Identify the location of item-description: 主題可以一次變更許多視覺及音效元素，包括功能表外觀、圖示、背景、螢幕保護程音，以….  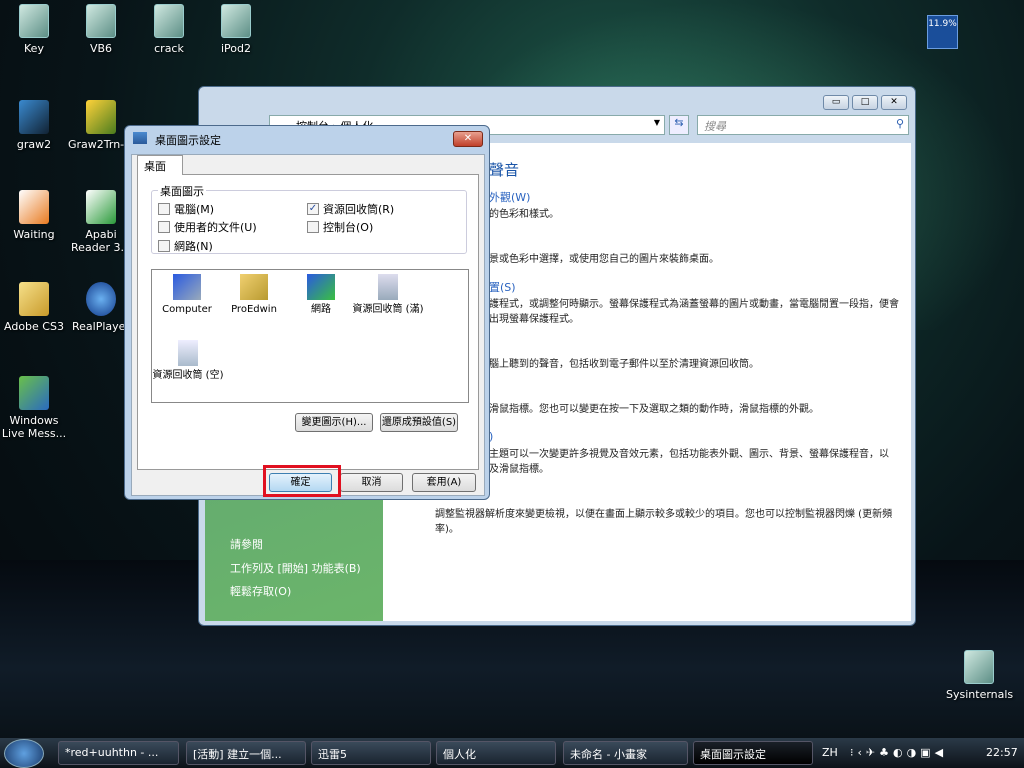
(689, 462).